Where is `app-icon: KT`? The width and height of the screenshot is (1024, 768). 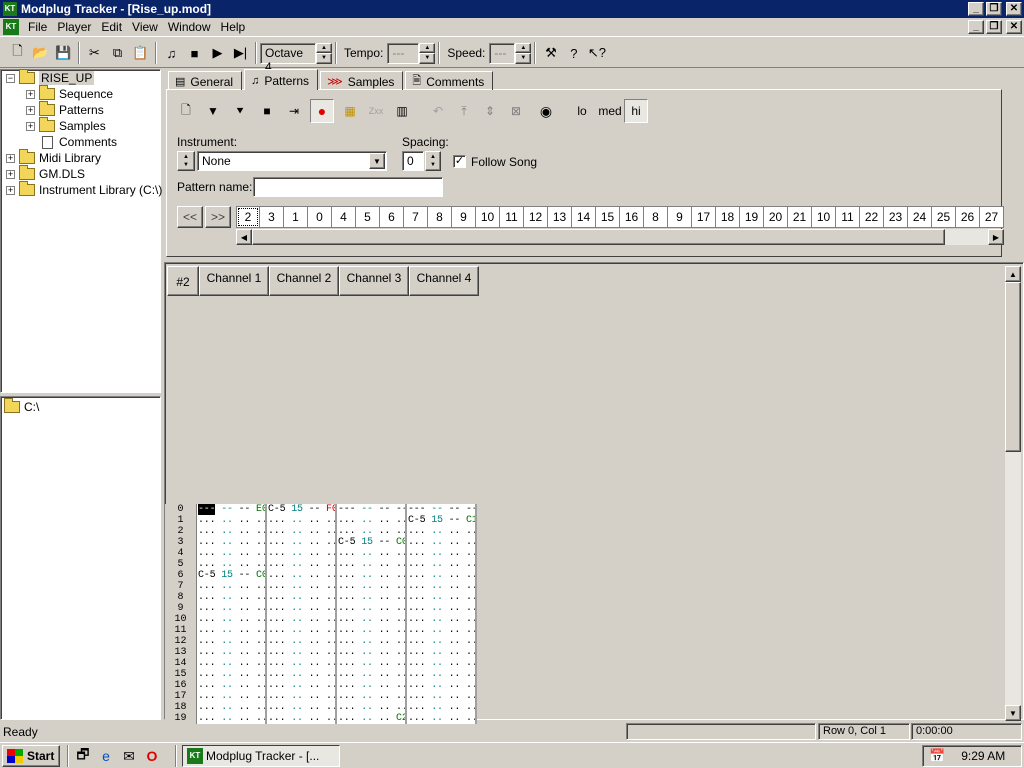
app-icon: KT is located at coordinates (10, 9).